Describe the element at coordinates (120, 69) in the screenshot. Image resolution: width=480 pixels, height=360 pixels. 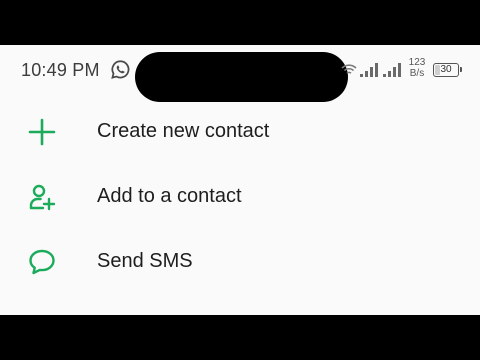
I see `whatsapp-icon` at that location.